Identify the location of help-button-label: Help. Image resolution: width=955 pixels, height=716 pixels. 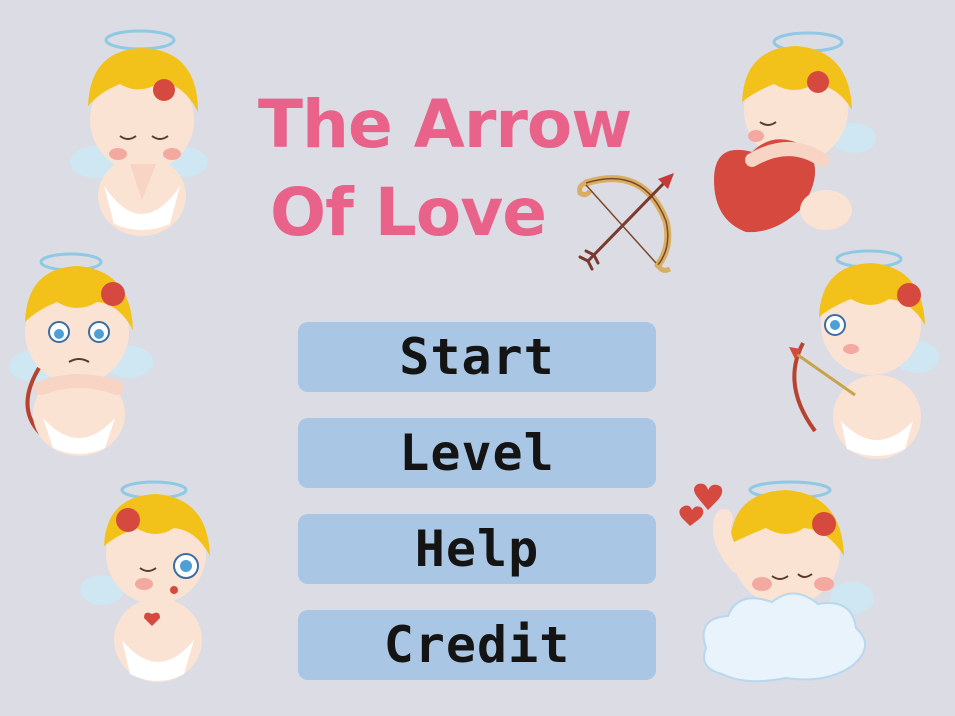
(477, 549).